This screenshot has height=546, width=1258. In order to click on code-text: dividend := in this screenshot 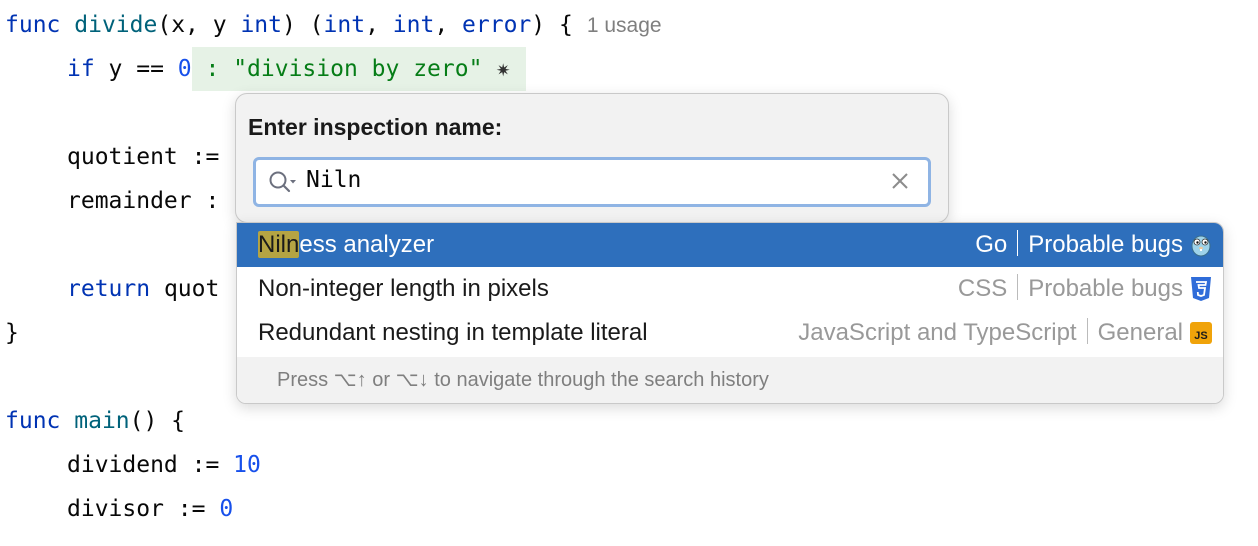, I will do `click(150, 465)`.